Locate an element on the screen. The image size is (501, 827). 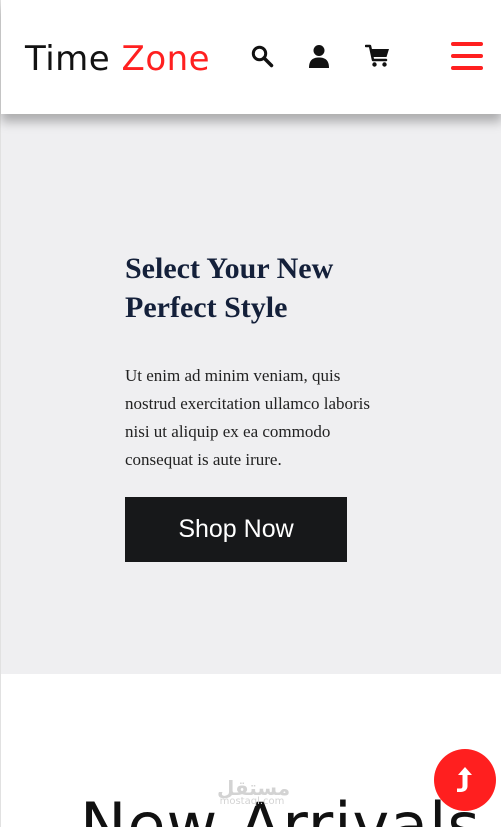
logo: Time Zone is located at coordinates (117, 59).